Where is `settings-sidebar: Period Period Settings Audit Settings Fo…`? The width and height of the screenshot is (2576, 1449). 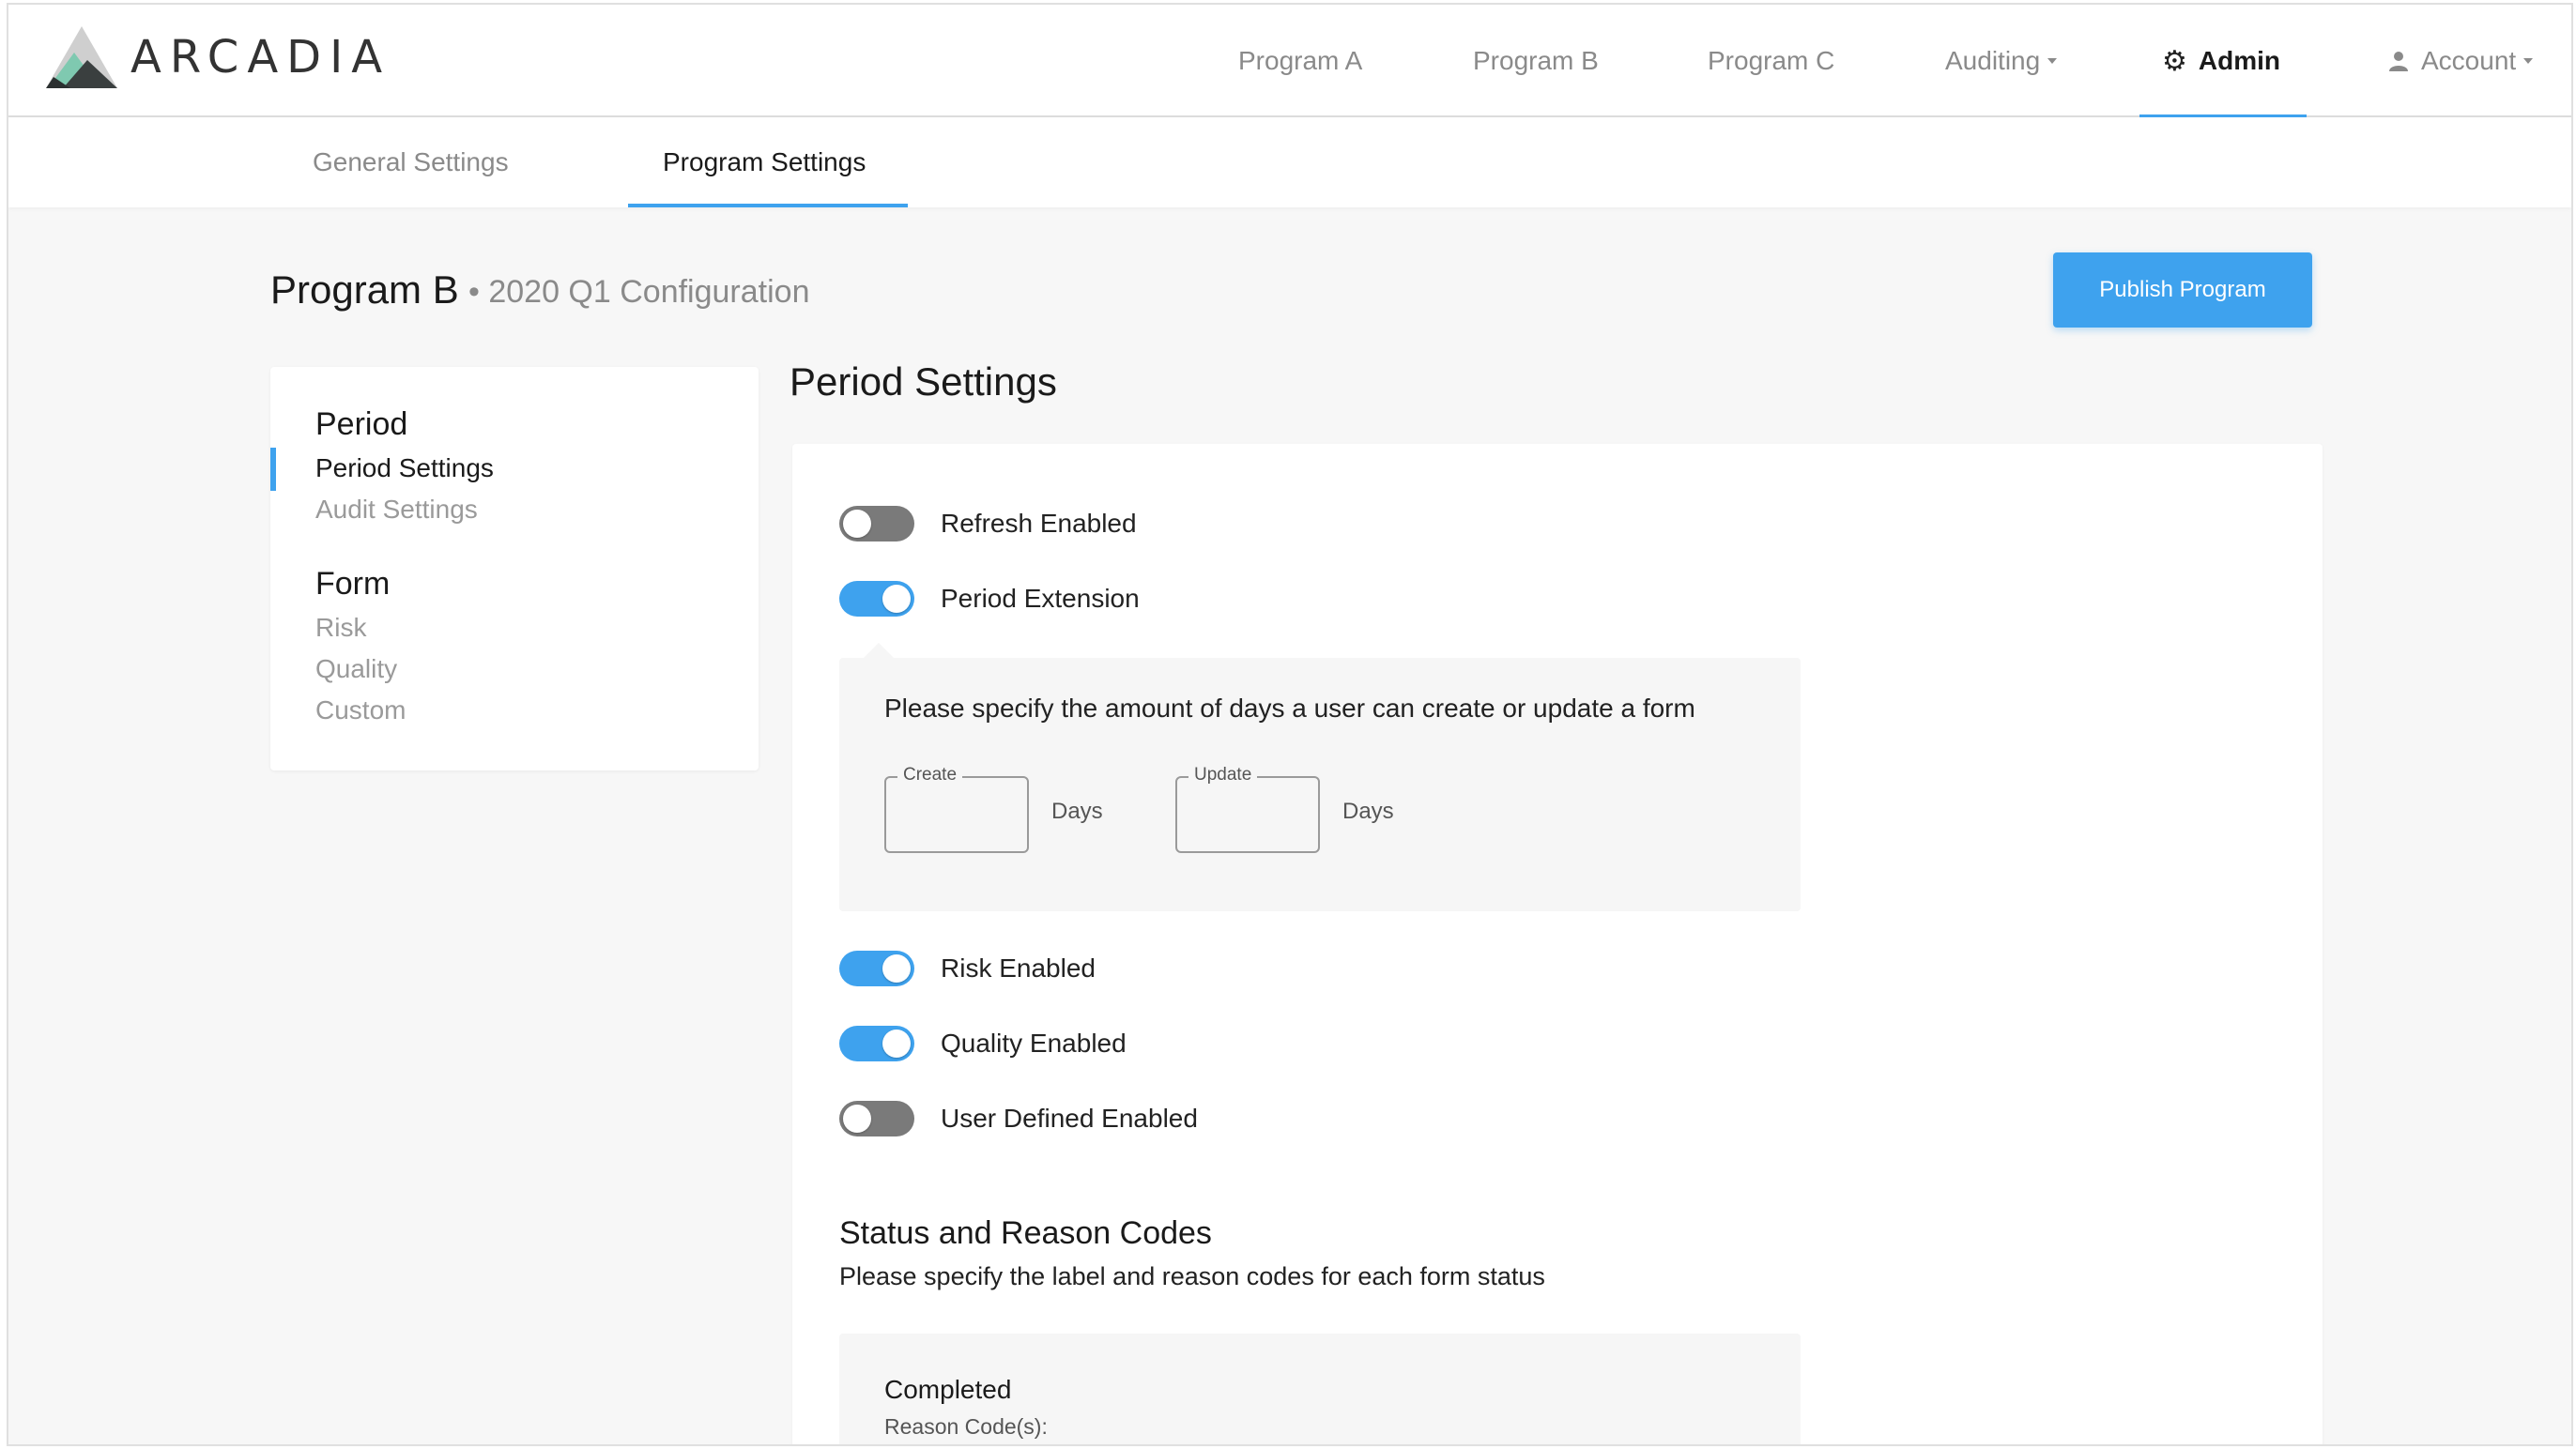 settings-sidebar: Period Period Settings Audit Settings Fo… is located at coordinates (515, 569).